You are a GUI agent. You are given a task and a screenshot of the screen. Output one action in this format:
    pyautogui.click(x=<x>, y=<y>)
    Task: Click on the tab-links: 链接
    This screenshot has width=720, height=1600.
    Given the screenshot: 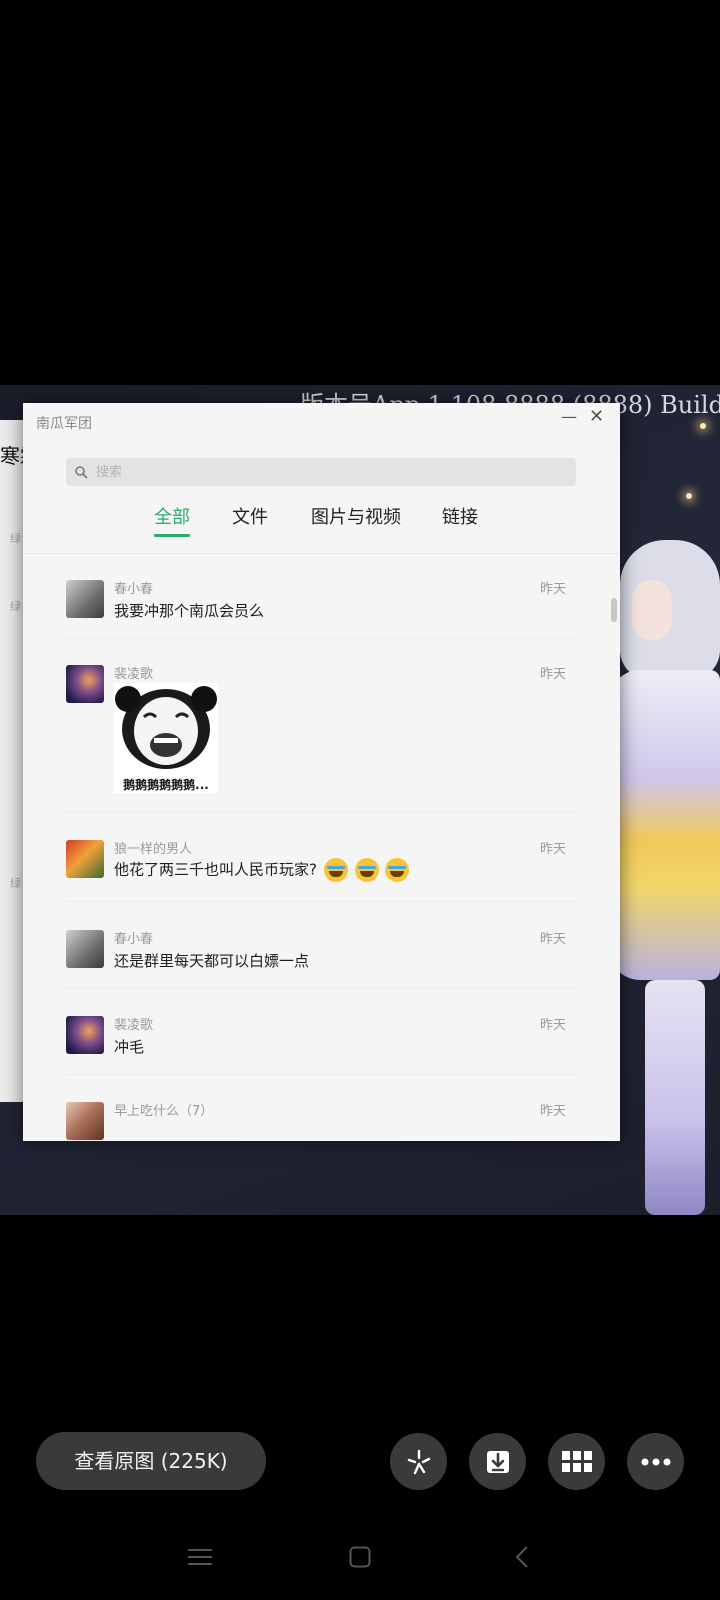 What is the action you would take?
    pyautogui.click(x=460, y=516)
    